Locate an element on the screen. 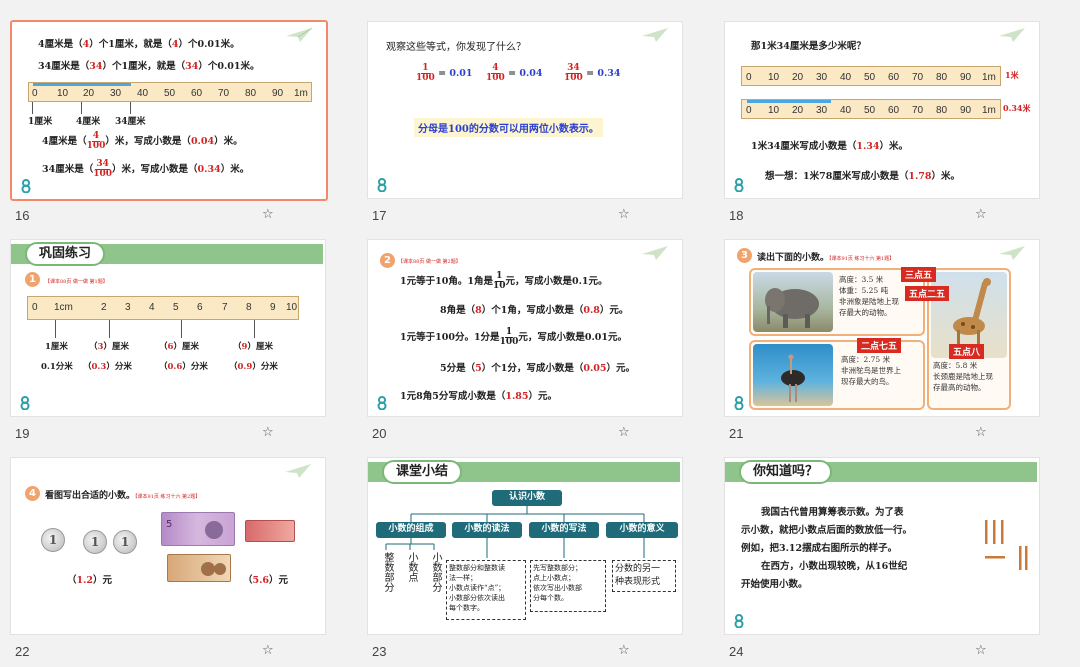  s21-tag-4: 五点八 is located at coordinates (967, 351).